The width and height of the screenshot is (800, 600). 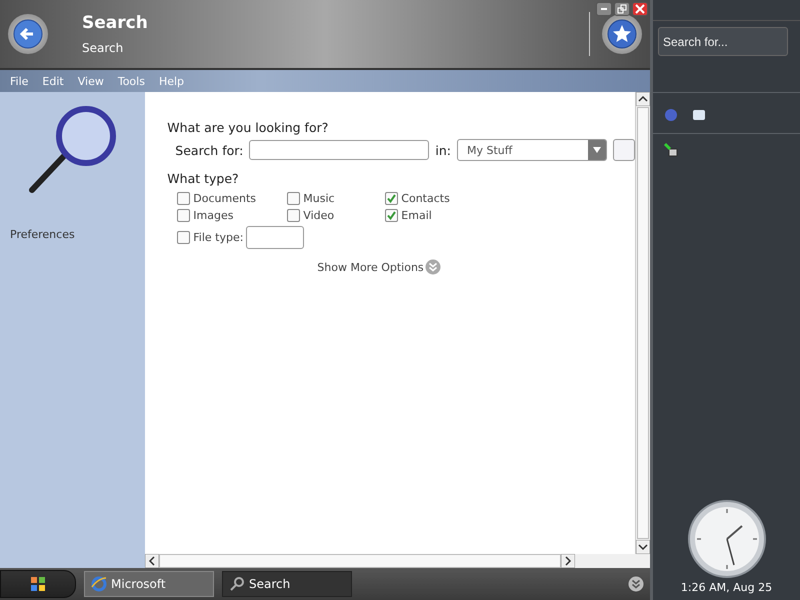 I want to click on vertical-scrollbar, so click(x=642, y=323).